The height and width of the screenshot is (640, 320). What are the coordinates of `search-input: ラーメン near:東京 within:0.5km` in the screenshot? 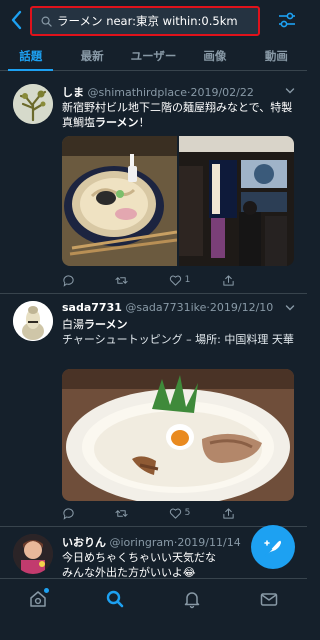 It's located at (145, 21).